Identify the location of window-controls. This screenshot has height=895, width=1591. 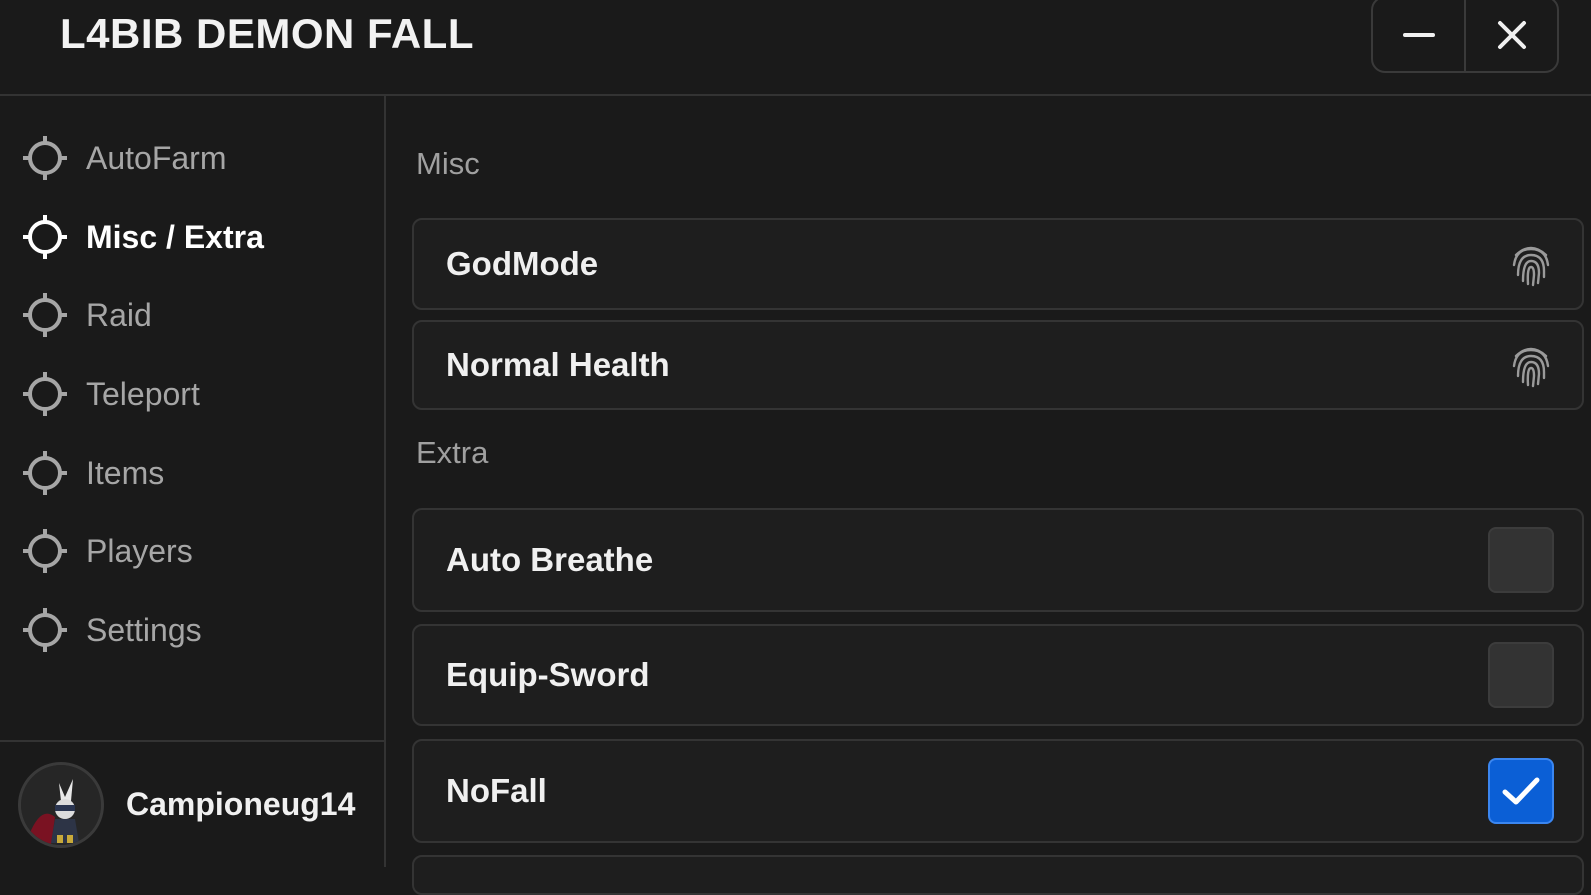
(1465, 36).